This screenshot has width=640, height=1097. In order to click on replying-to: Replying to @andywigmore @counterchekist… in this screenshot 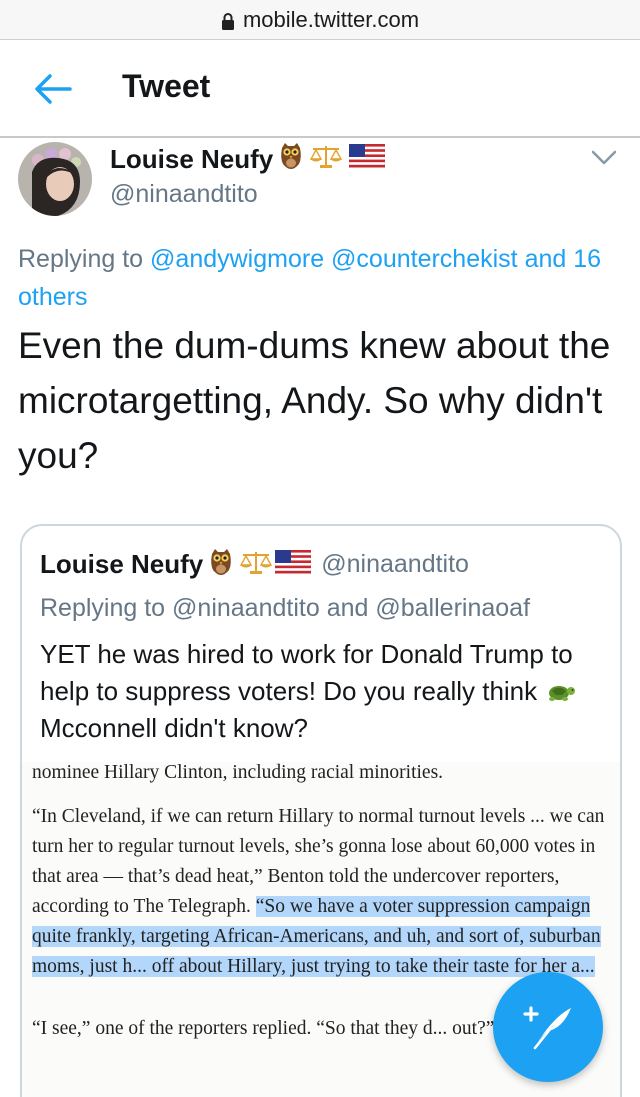, I will do `click(318, 278)`.